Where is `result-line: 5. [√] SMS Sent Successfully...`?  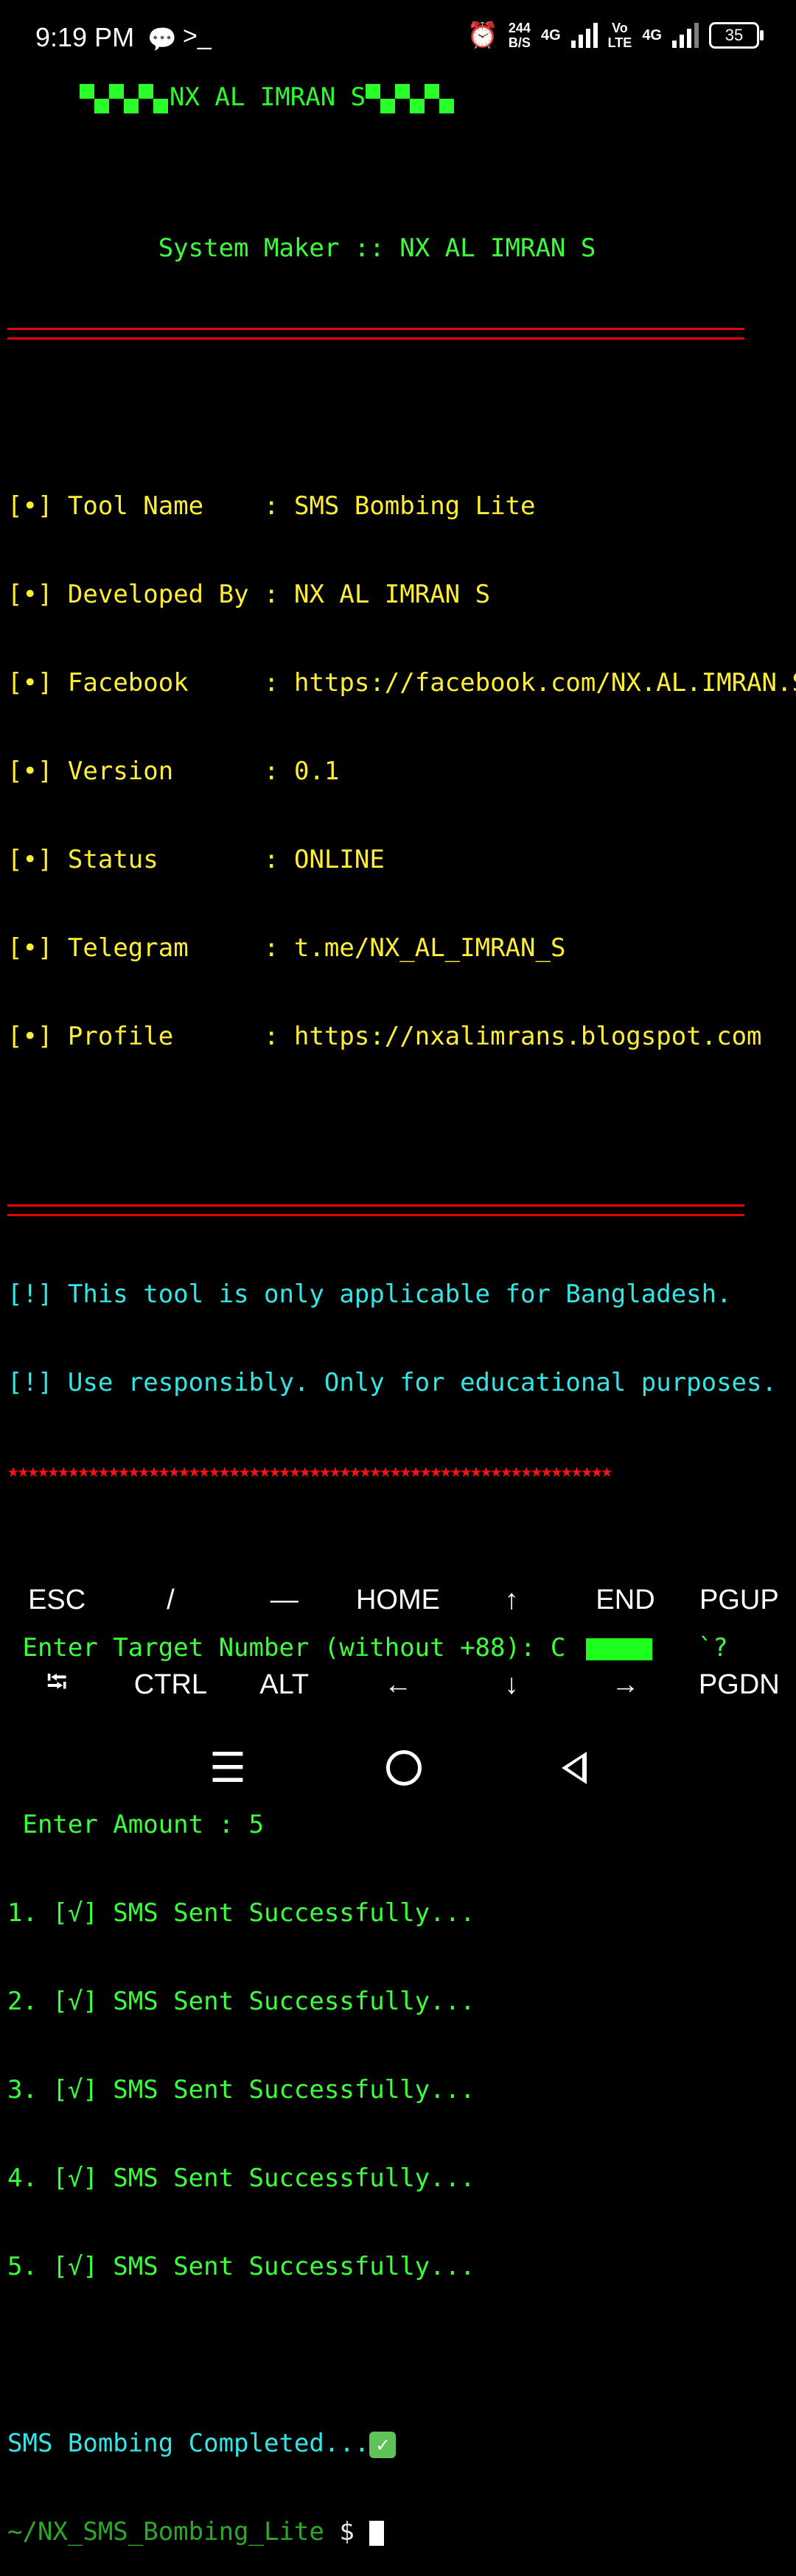
result-line: 5. [√] SMS Sent Successfully... is located at coordinates (241, 2266).